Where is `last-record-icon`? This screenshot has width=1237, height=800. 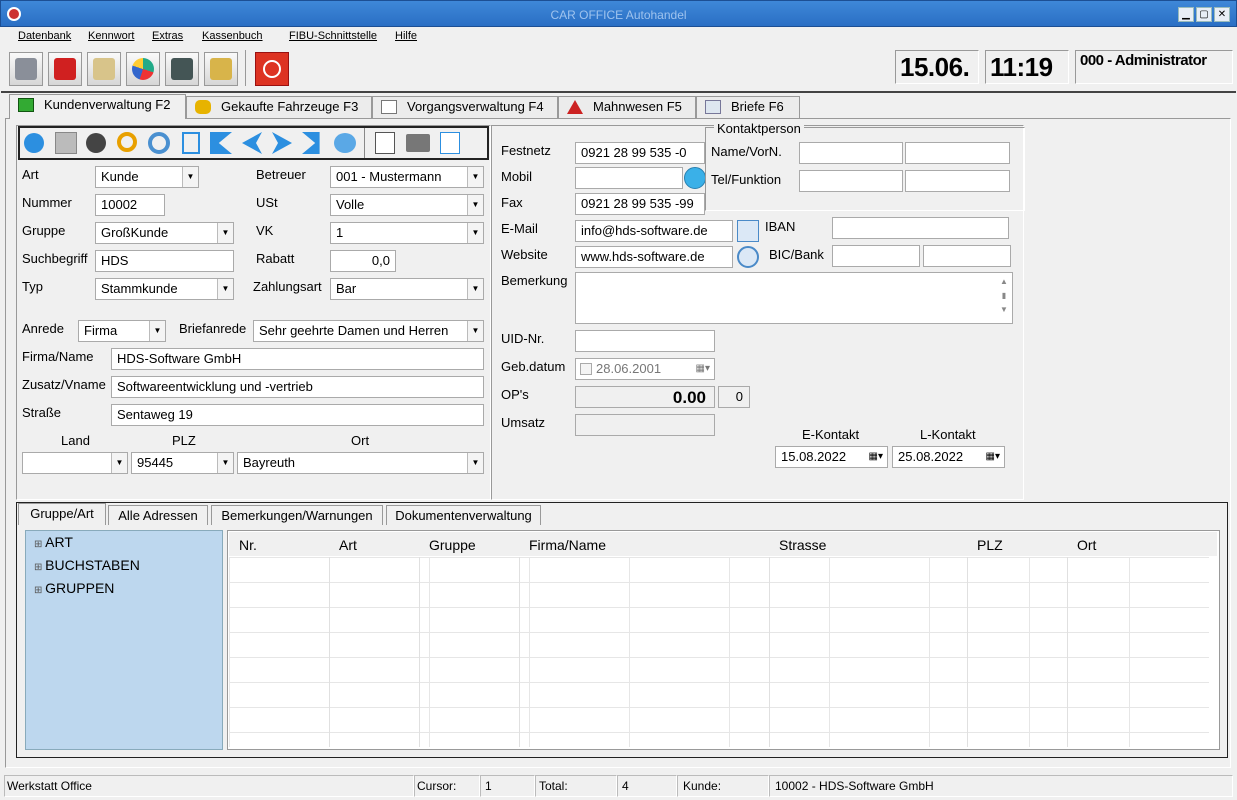 last-record-icon is located at coordinates (311, 143).